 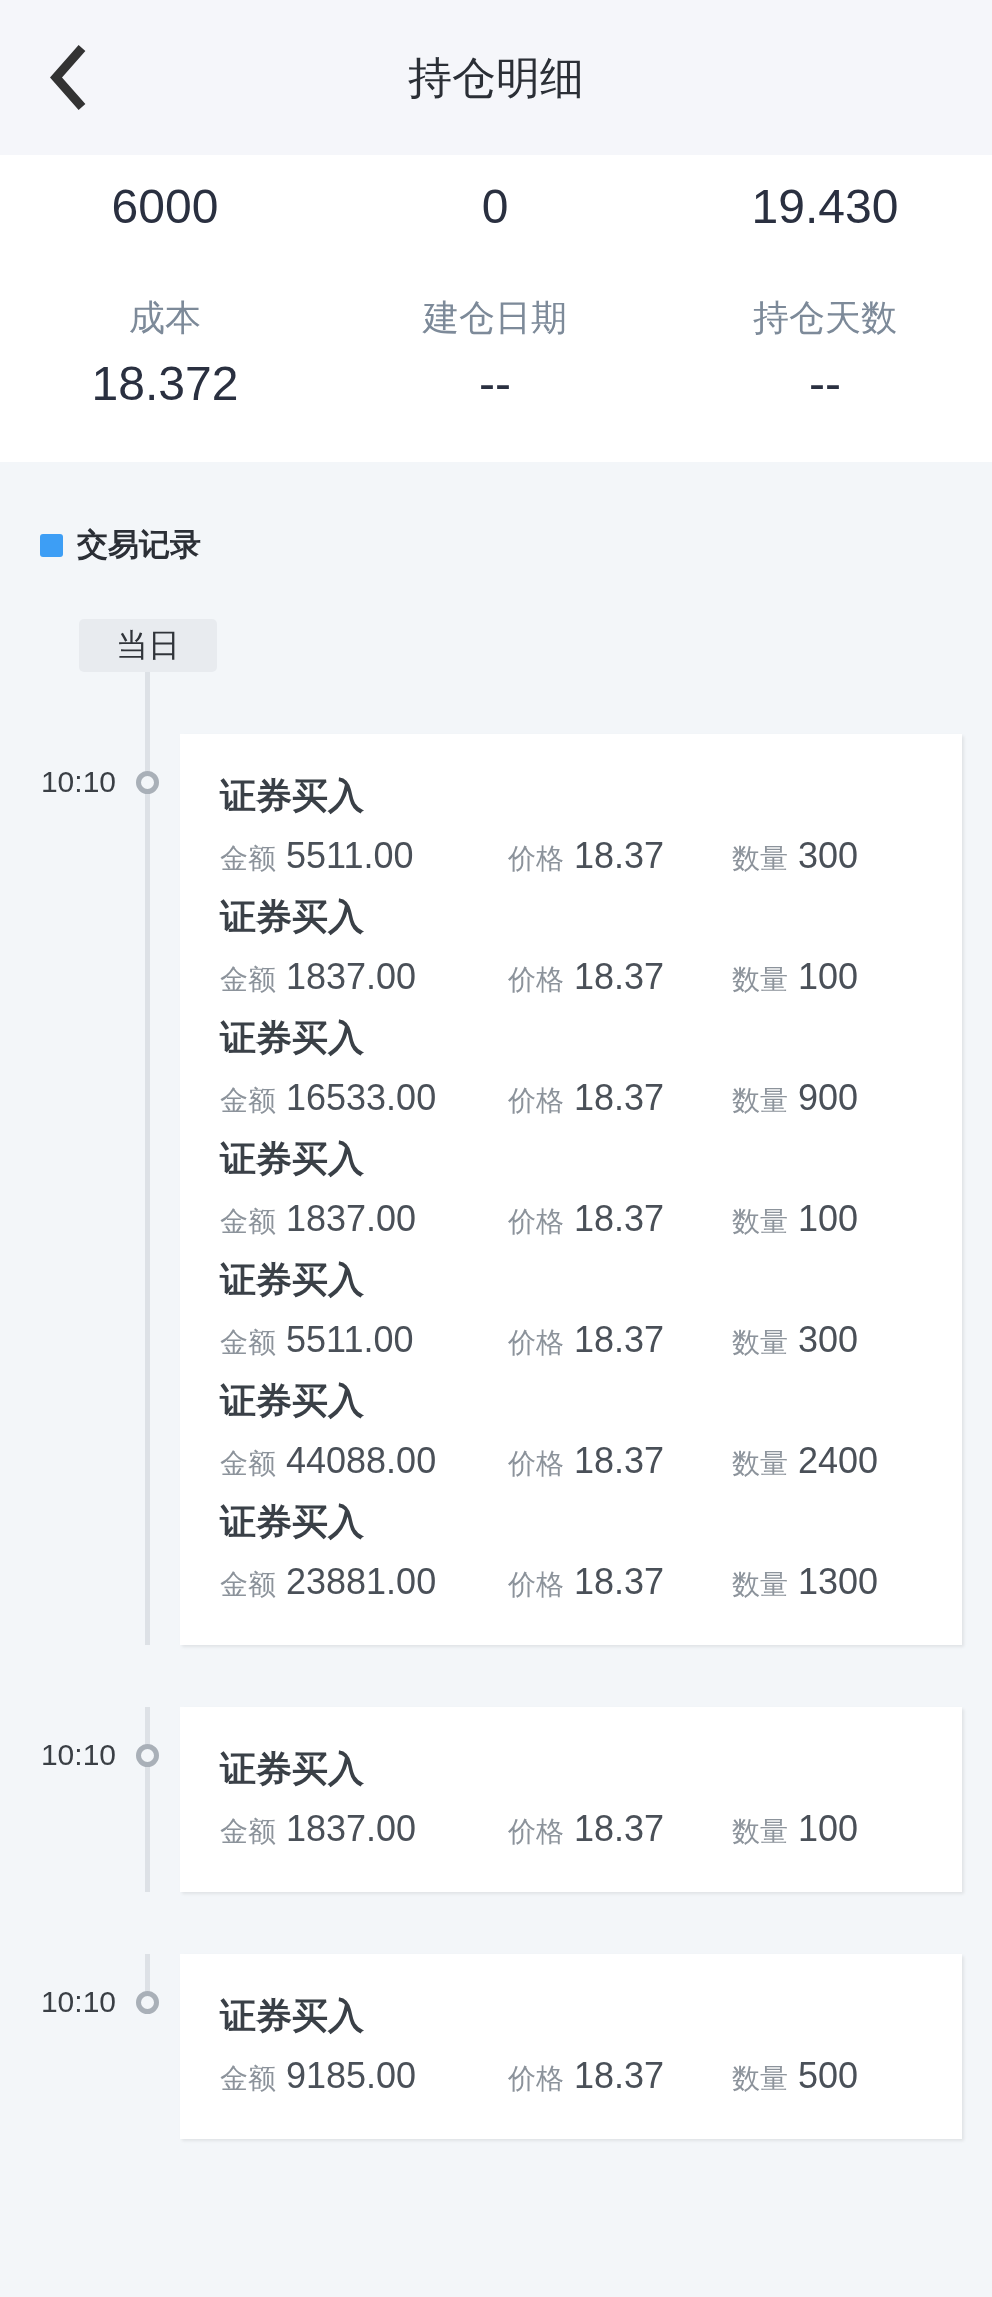 I want to click on stat-label: 成本, so click(x=165, y=318).